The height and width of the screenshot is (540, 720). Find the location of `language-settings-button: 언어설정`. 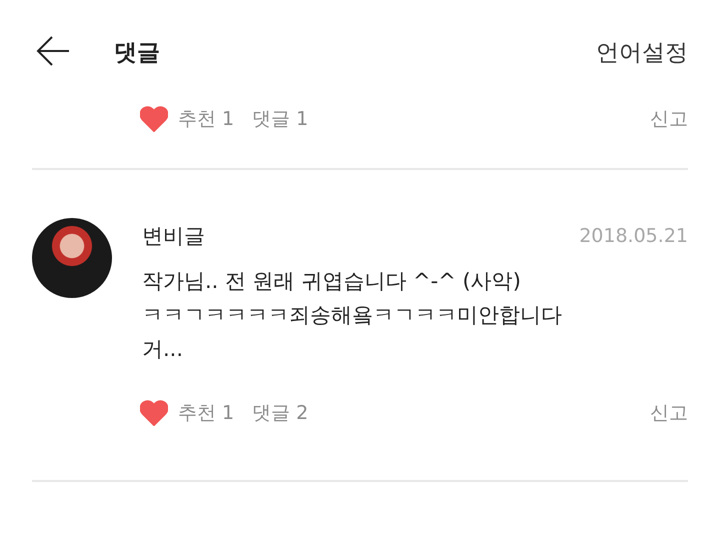

language-settings-button: 언어설정 is located at coordinates (642, 52).